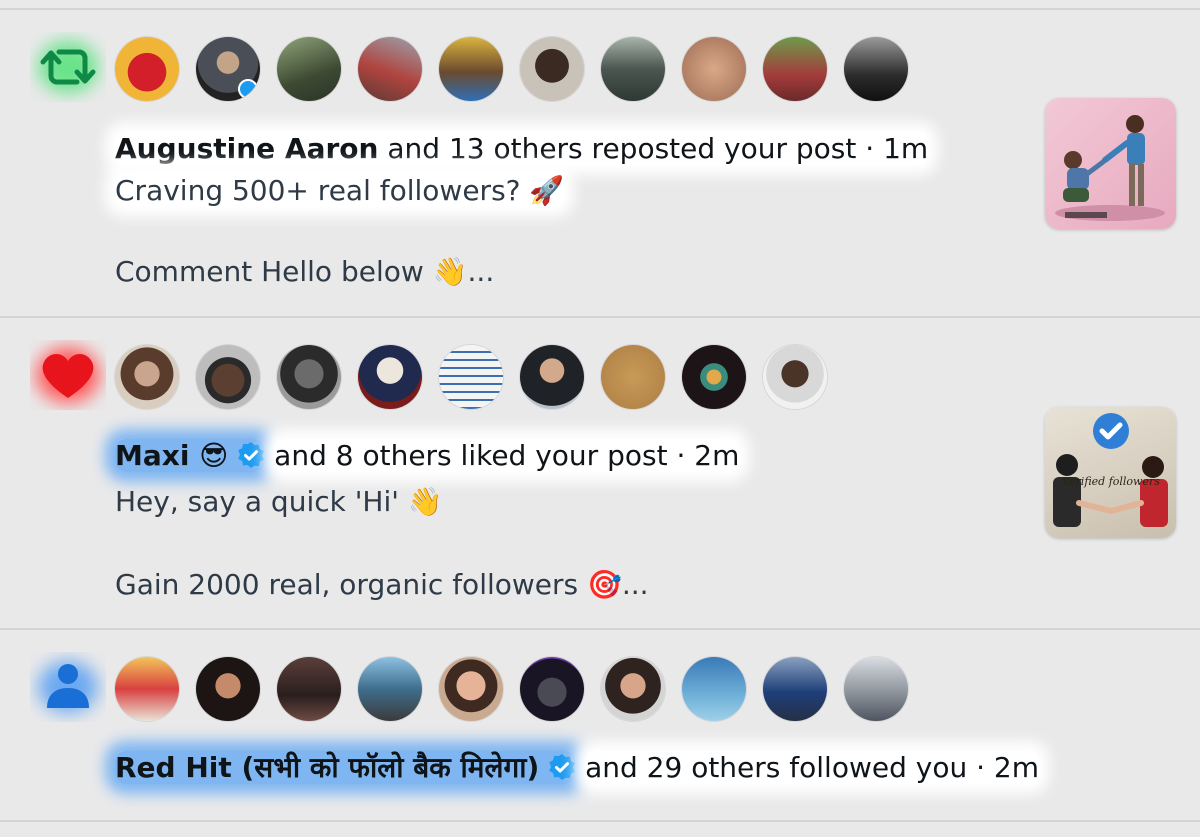 This screenshot has width=1200, height=837. What do you see at coordinates (1110, 168) in the screenshot?
I see `post-thumbnail-icon` at bounding box center [1110, 168].